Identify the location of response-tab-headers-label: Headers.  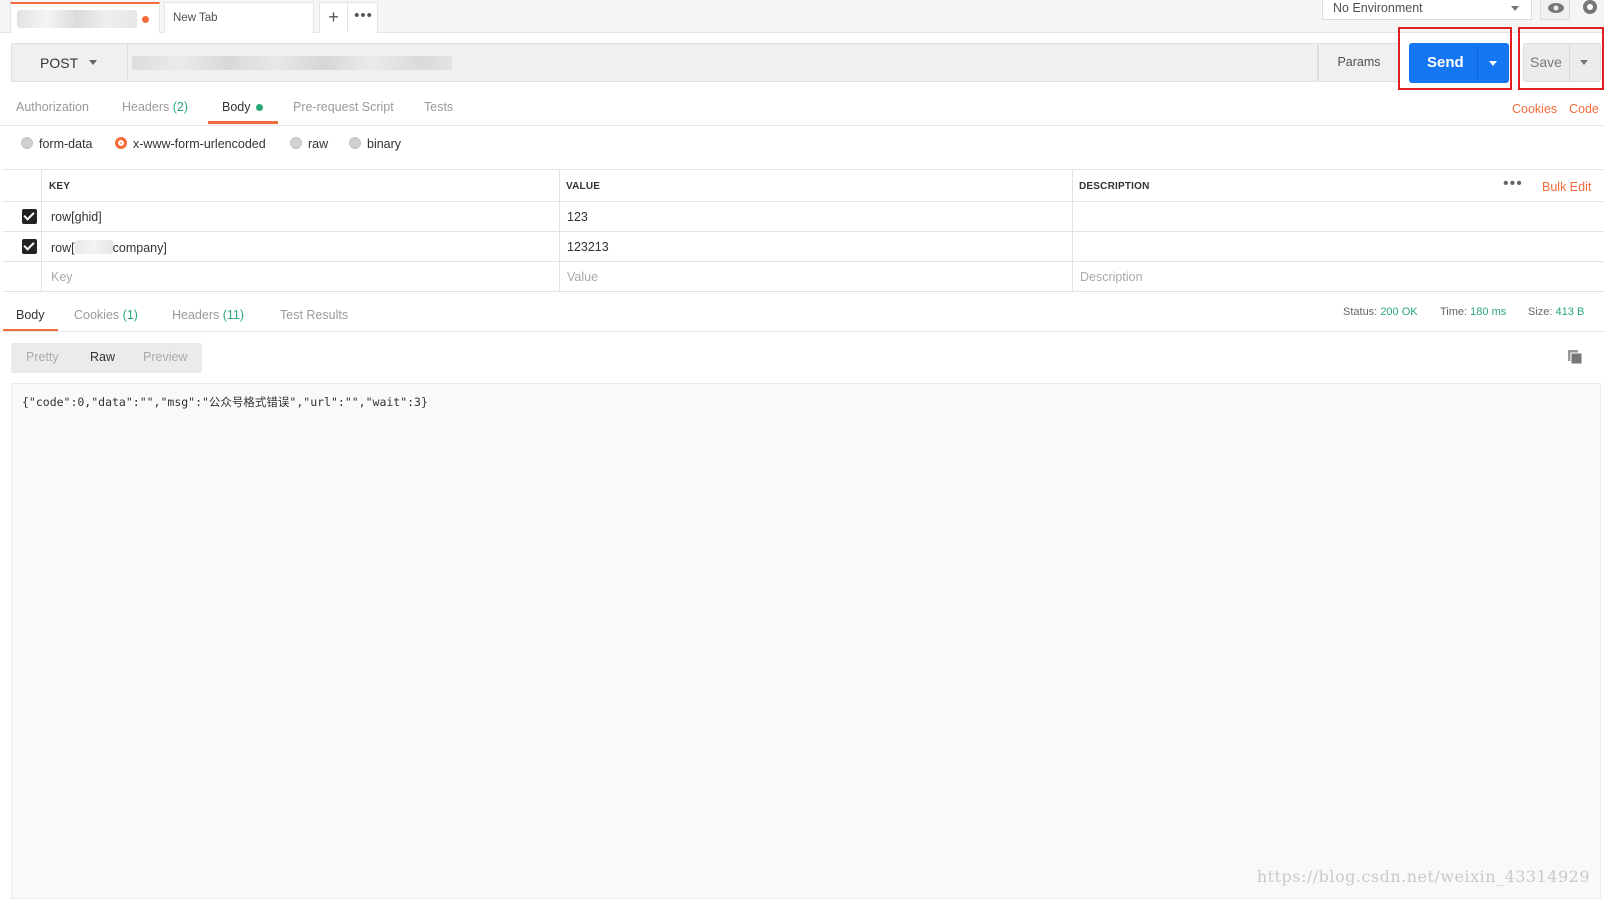
(196, 315).